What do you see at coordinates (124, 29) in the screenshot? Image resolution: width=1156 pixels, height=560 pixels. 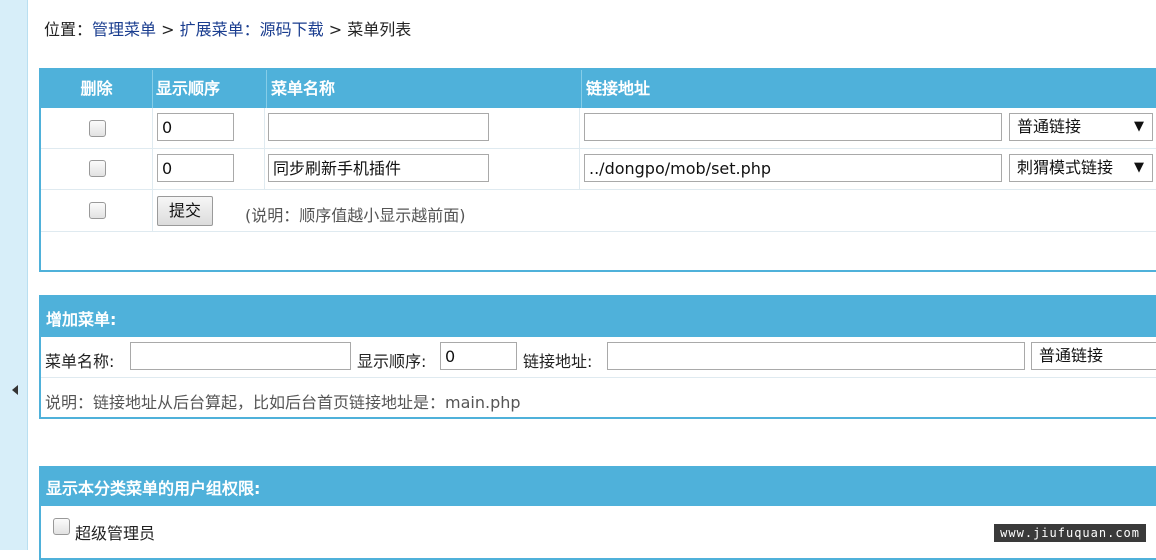 I see `breadcrumb-link-manage: 管理菜单` at bounding box center [124, 29].